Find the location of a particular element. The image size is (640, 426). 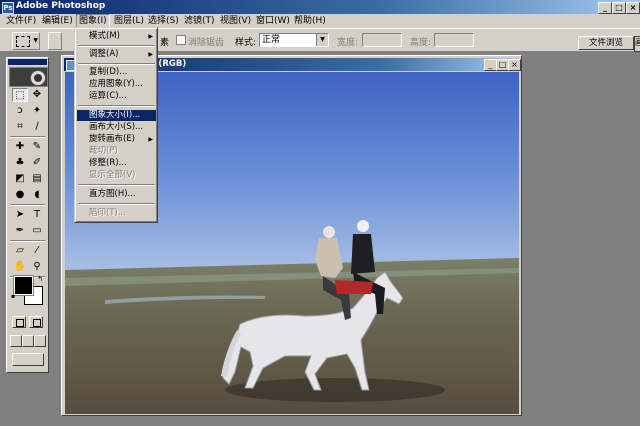

style-label: 样式: is located at coordinates (246, 43).